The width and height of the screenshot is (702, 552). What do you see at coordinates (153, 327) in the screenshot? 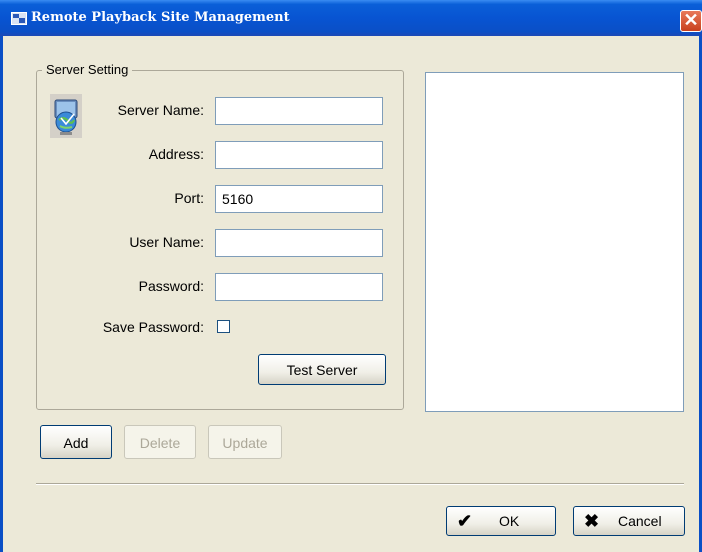
I see `save-password-label: Save Password:` at bounding box center [153, 327].